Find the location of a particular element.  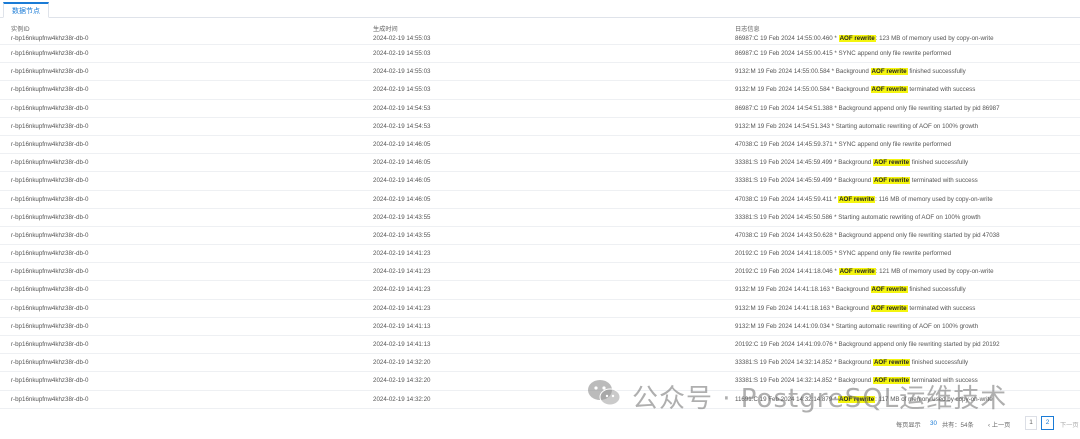

watermark: 公众号 · PostgreSQL运维技术 is located at coordinates (821, 394).